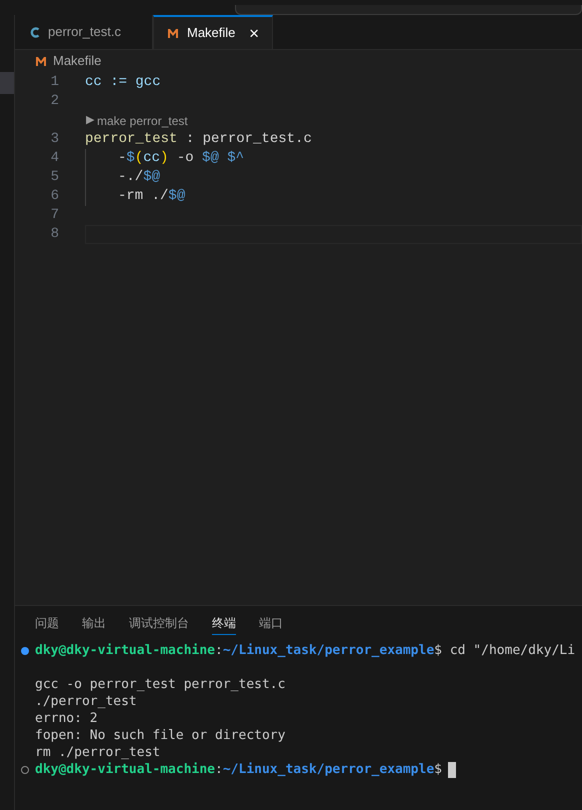  I want to click on line-number: 5, so click(54, 177).